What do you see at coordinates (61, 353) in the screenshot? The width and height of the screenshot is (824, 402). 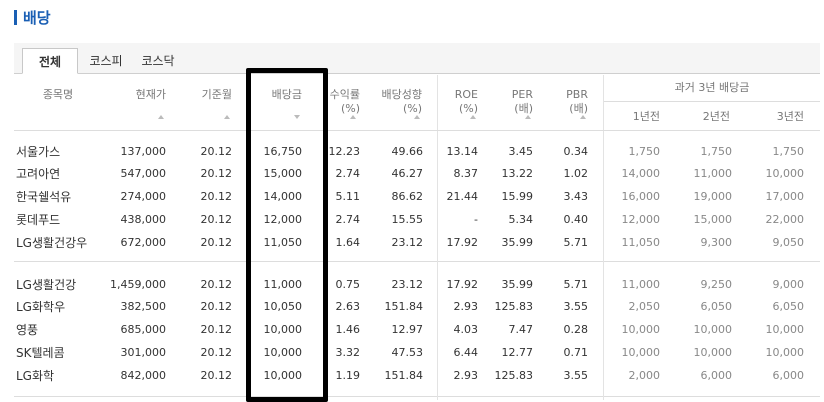 I see `stock-name: SK텔레콤` at bounding box center [61, 353].